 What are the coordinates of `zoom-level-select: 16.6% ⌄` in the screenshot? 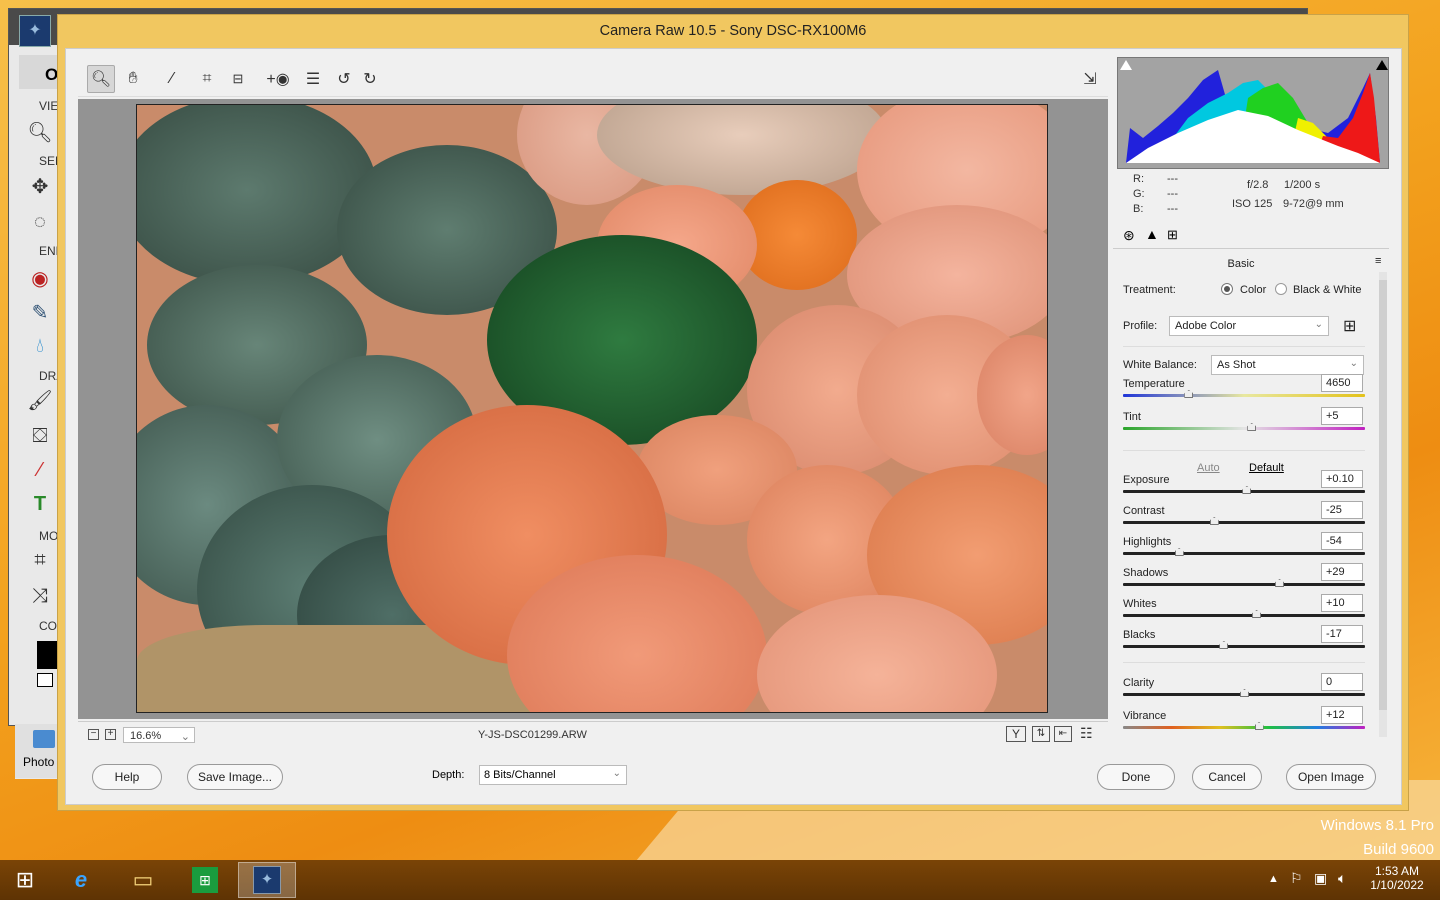 It's located at (159, 735).